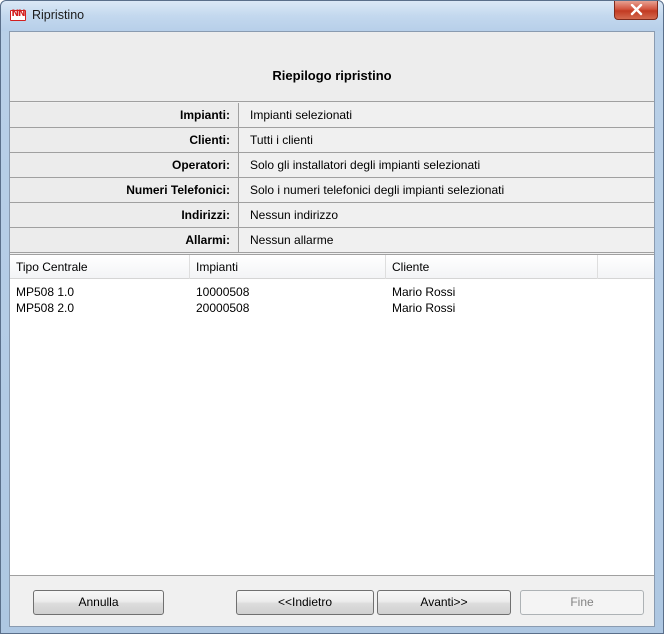  What do you see at coordinates (332, 75) in the screenshot?
I see `summary-heading: Riepilogo ripristino` at bounding box center [332, 75].